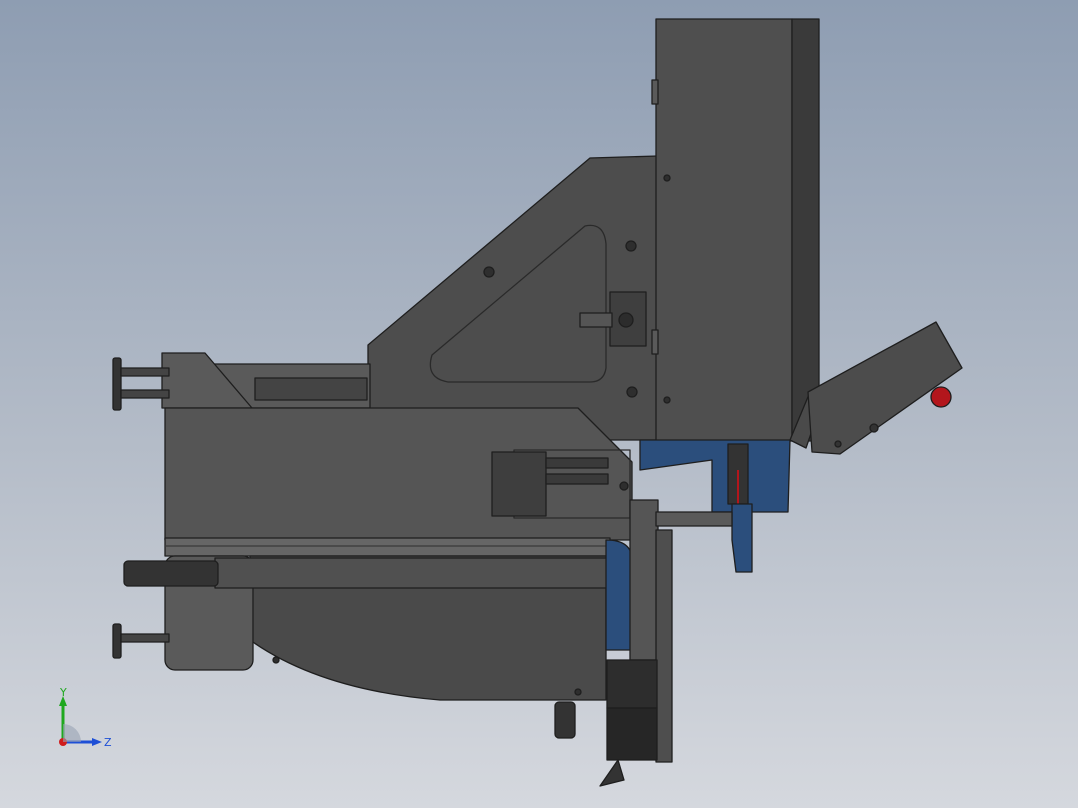 The image size is (1078, 808). I want to click on right-post, so click(664, 646).